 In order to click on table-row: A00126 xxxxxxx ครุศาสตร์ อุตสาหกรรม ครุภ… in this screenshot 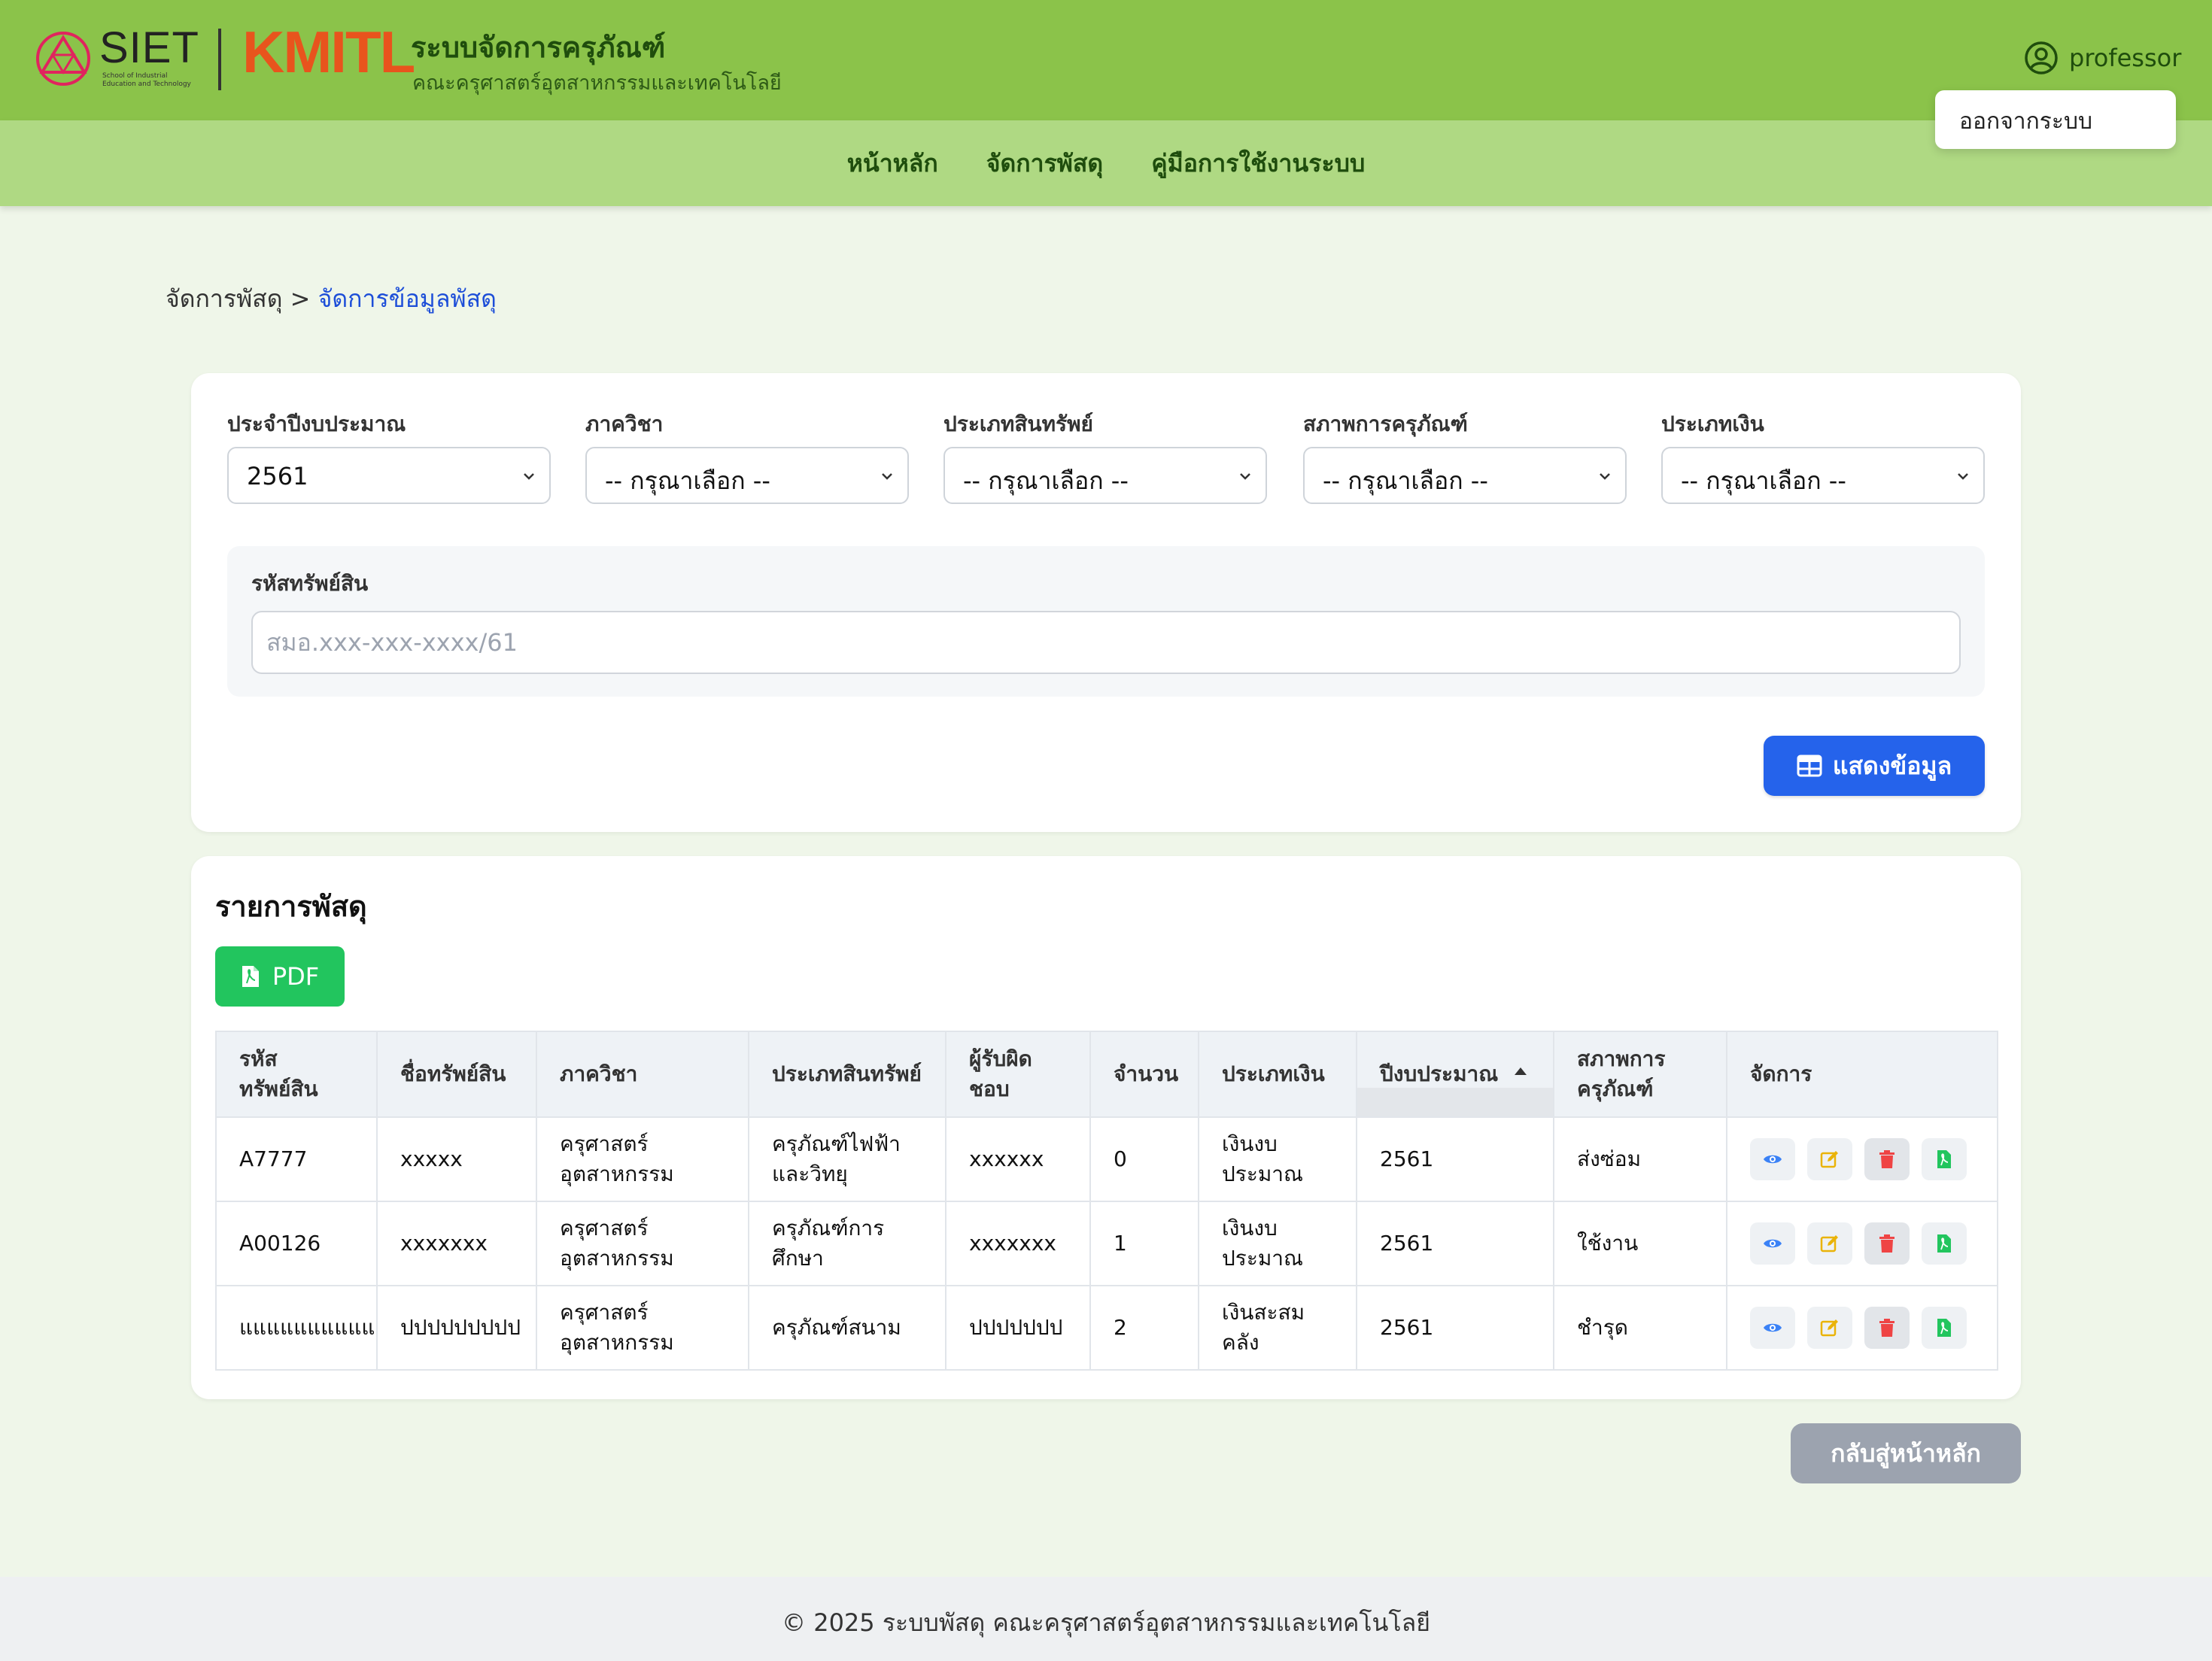, I will do `click(1106, 1243)`.